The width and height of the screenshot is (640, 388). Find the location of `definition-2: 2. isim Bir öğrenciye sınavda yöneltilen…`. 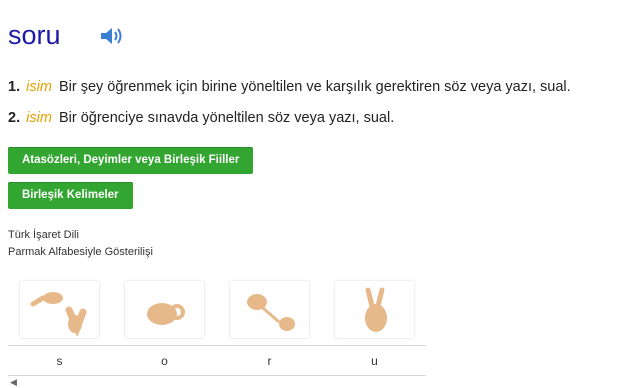

definition-2: 2. isim Bir öğrenciye sınavda yöneltilen… is located at coordinates (201, 118).